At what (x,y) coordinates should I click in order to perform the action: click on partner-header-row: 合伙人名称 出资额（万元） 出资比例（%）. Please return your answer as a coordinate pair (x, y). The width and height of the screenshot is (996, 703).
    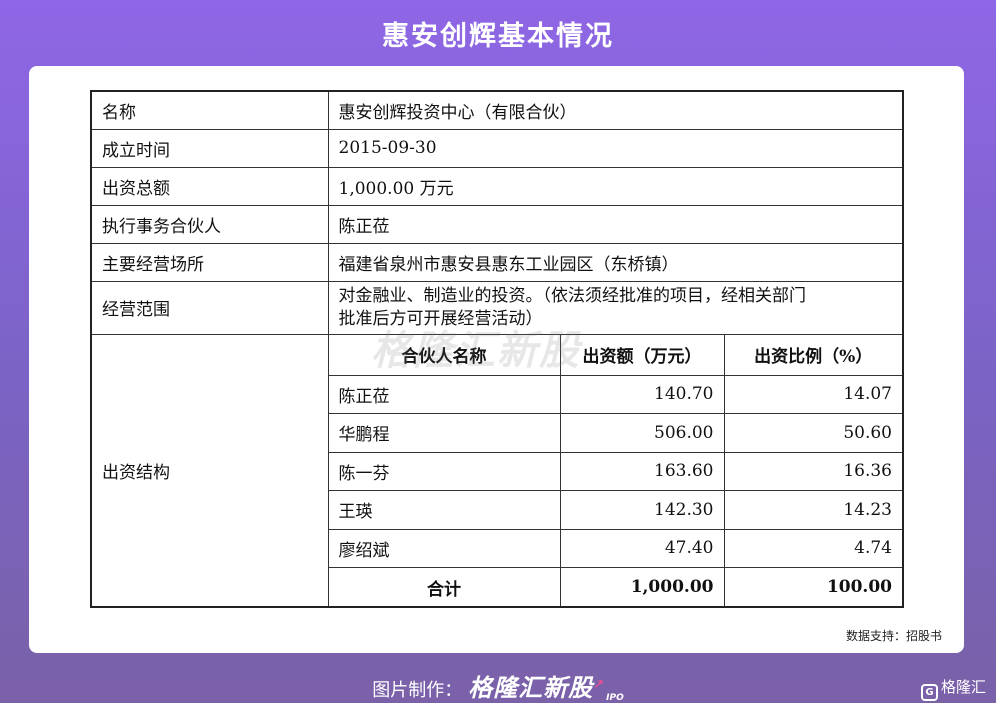
    Looking at the image, I should click on (615, 355).